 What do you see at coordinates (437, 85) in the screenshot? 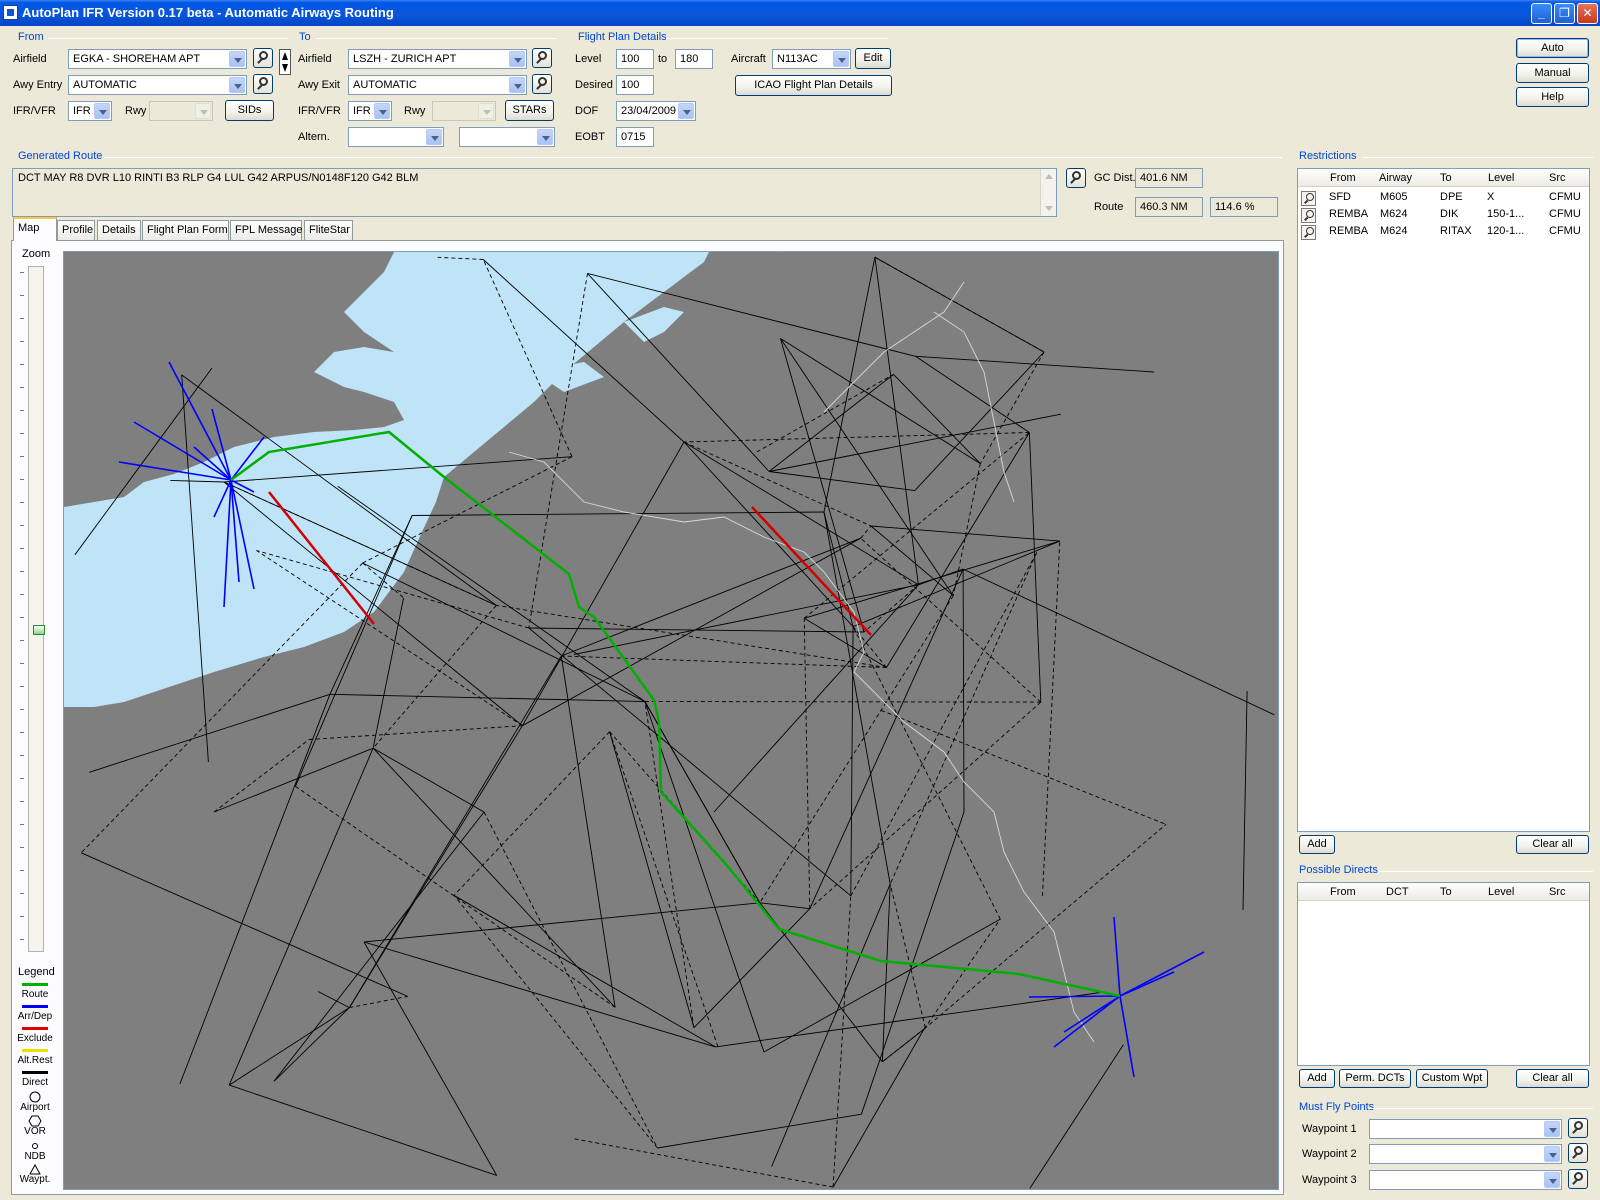
I see `awy-exit-select: AUTOMATIC` at bounding box center [437, 85].